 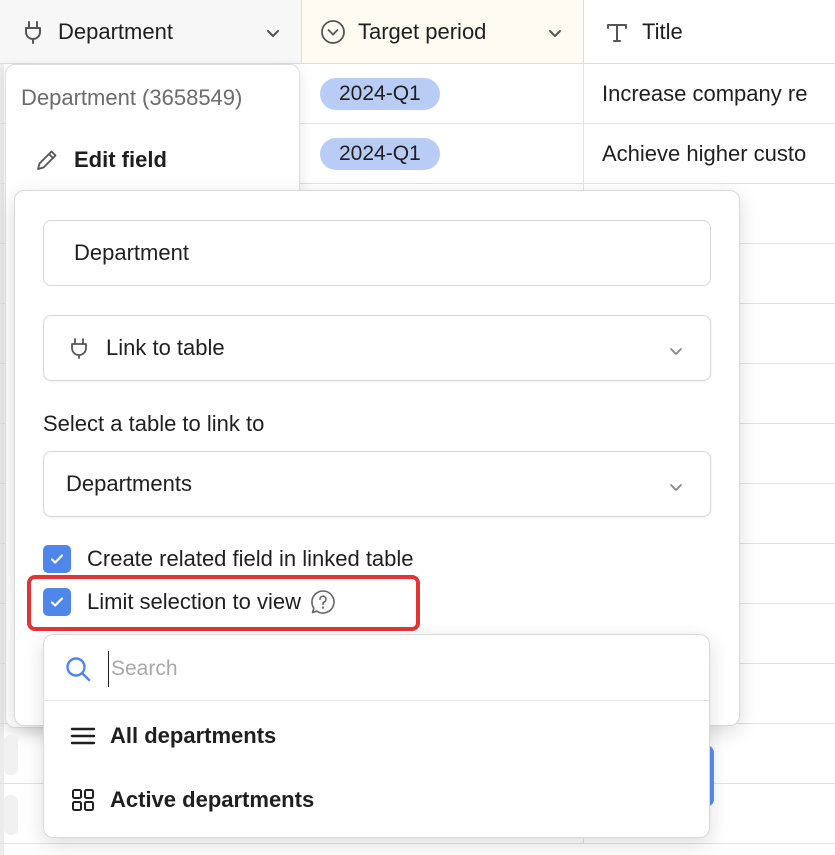 I want to click on linked-table-value: Departments, so click(x=129, y=483).